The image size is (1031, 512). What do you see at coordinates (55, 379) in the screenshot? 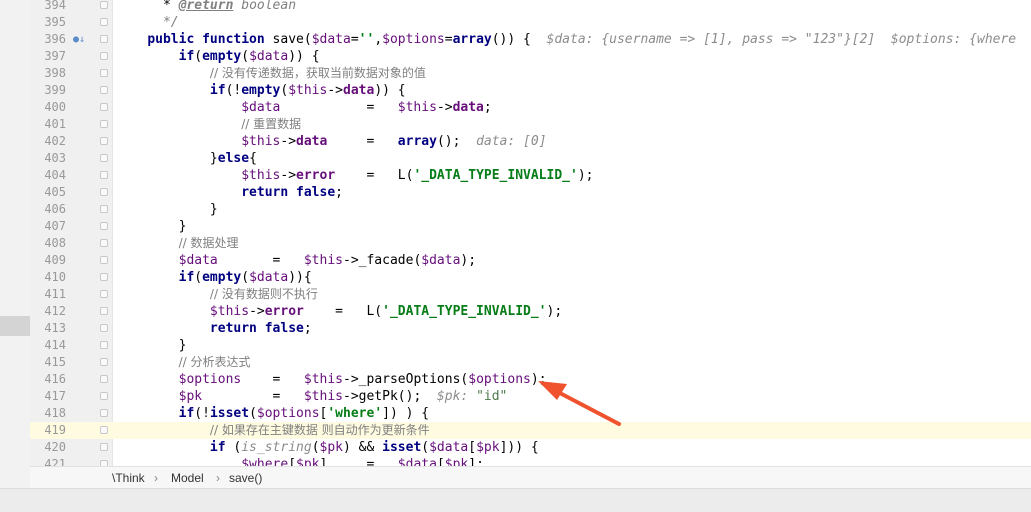
I see `line-number: 416` at bounding box center [55, 379].